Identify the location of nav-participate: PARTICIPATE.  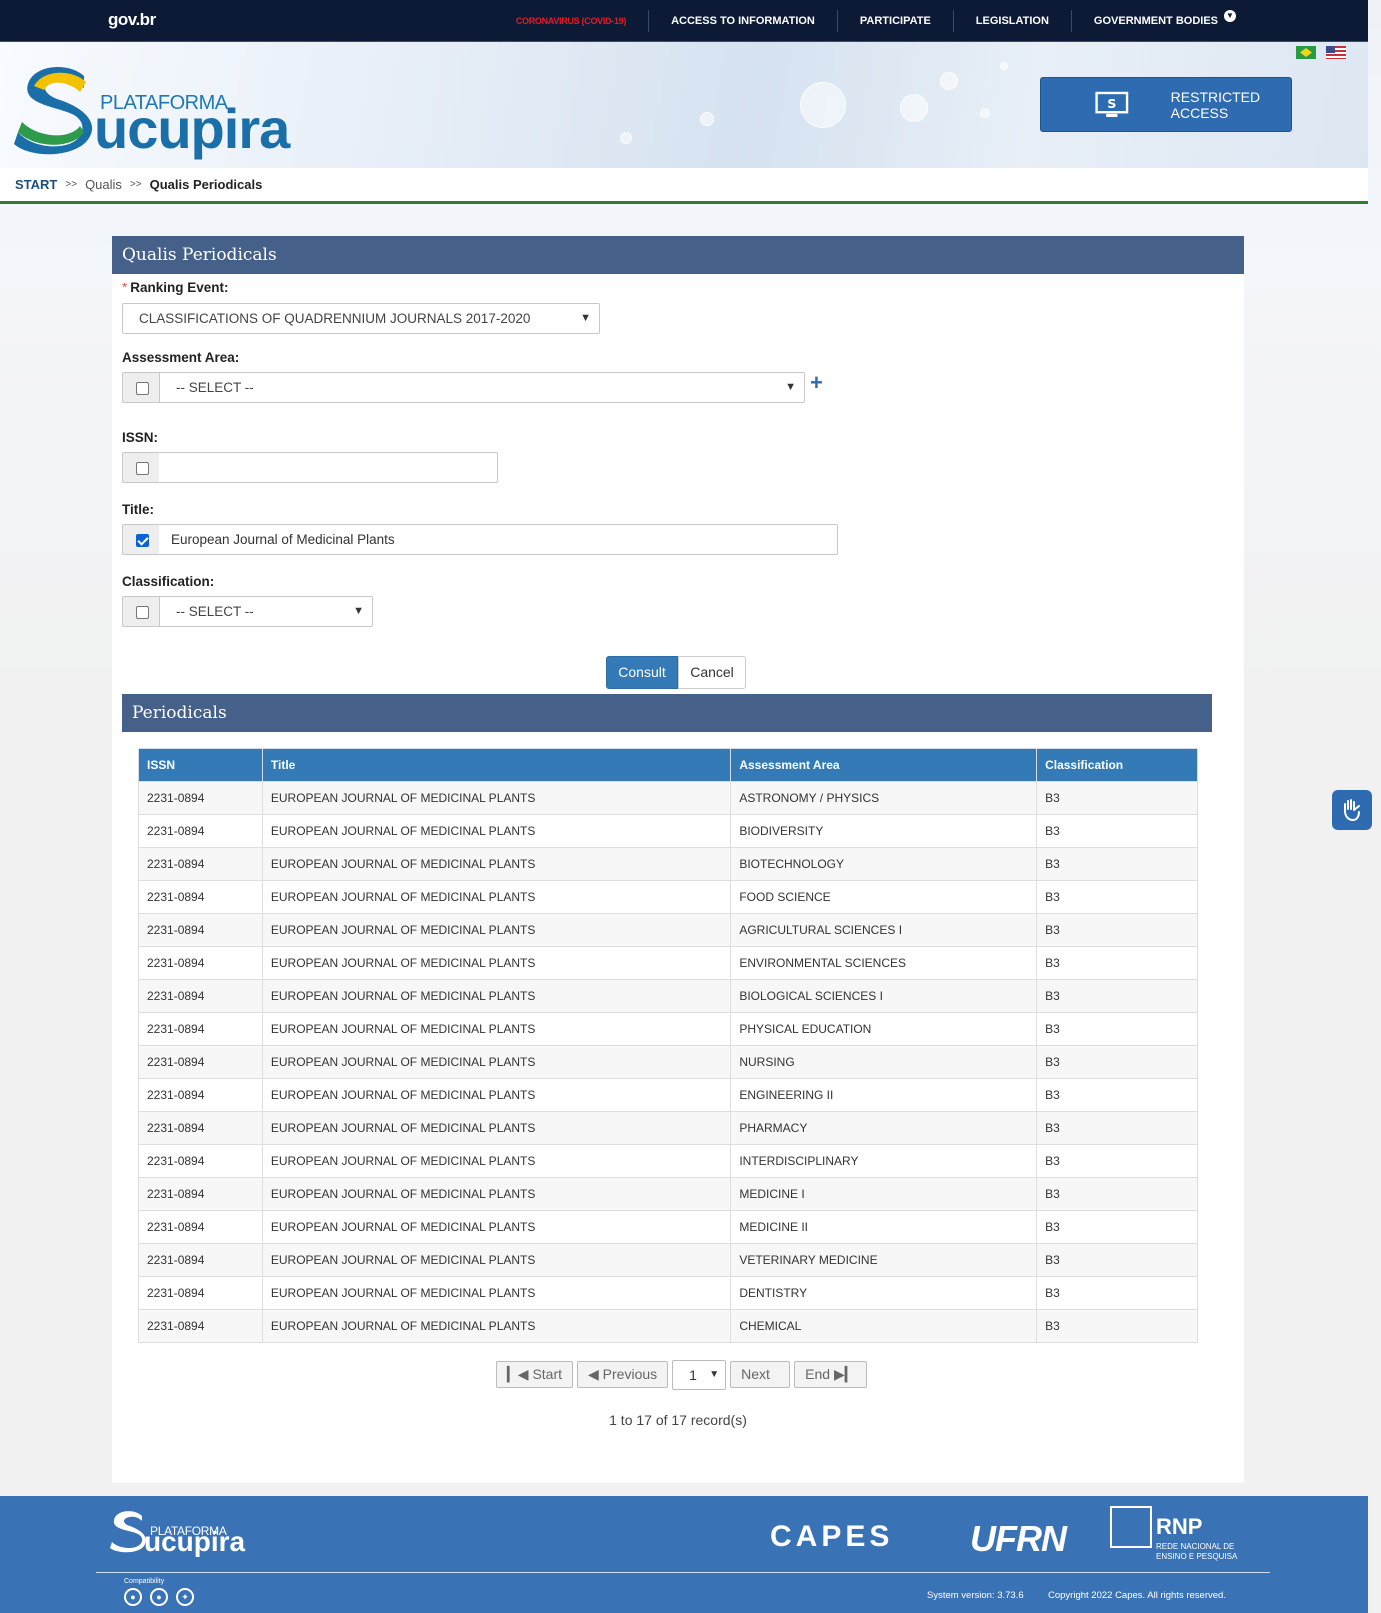
(894, 21).